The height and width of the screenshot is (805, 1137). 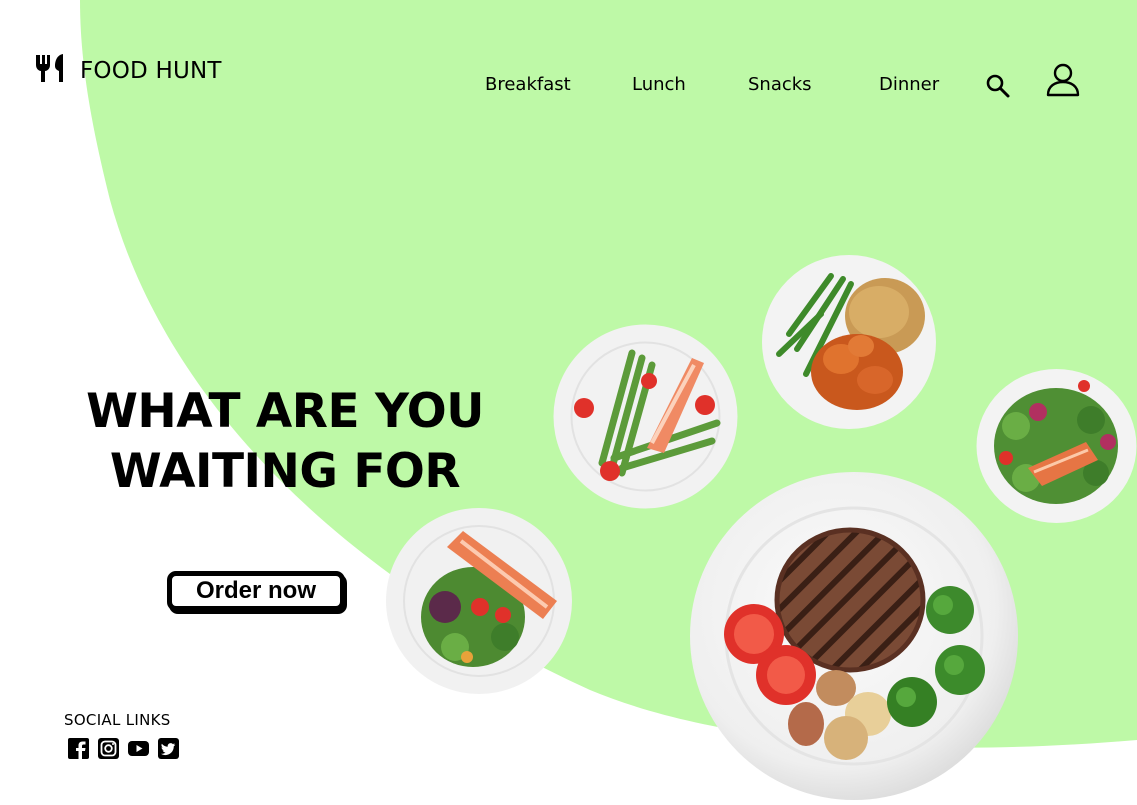 I want to click on social-links, so click(x=123, y=748).